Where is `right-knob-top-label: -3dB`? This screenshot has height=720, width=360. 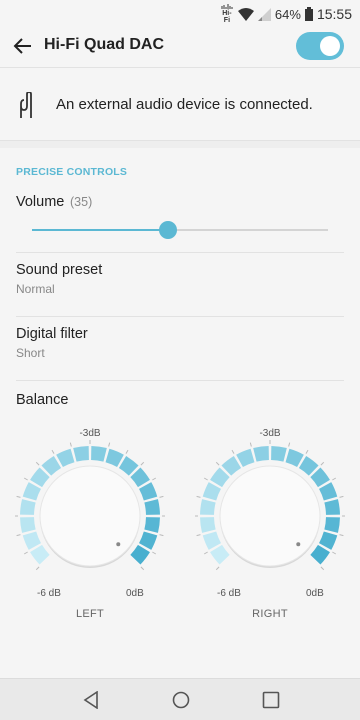
right-knob-top-label: -3dB is located at coordinates (270, 433).